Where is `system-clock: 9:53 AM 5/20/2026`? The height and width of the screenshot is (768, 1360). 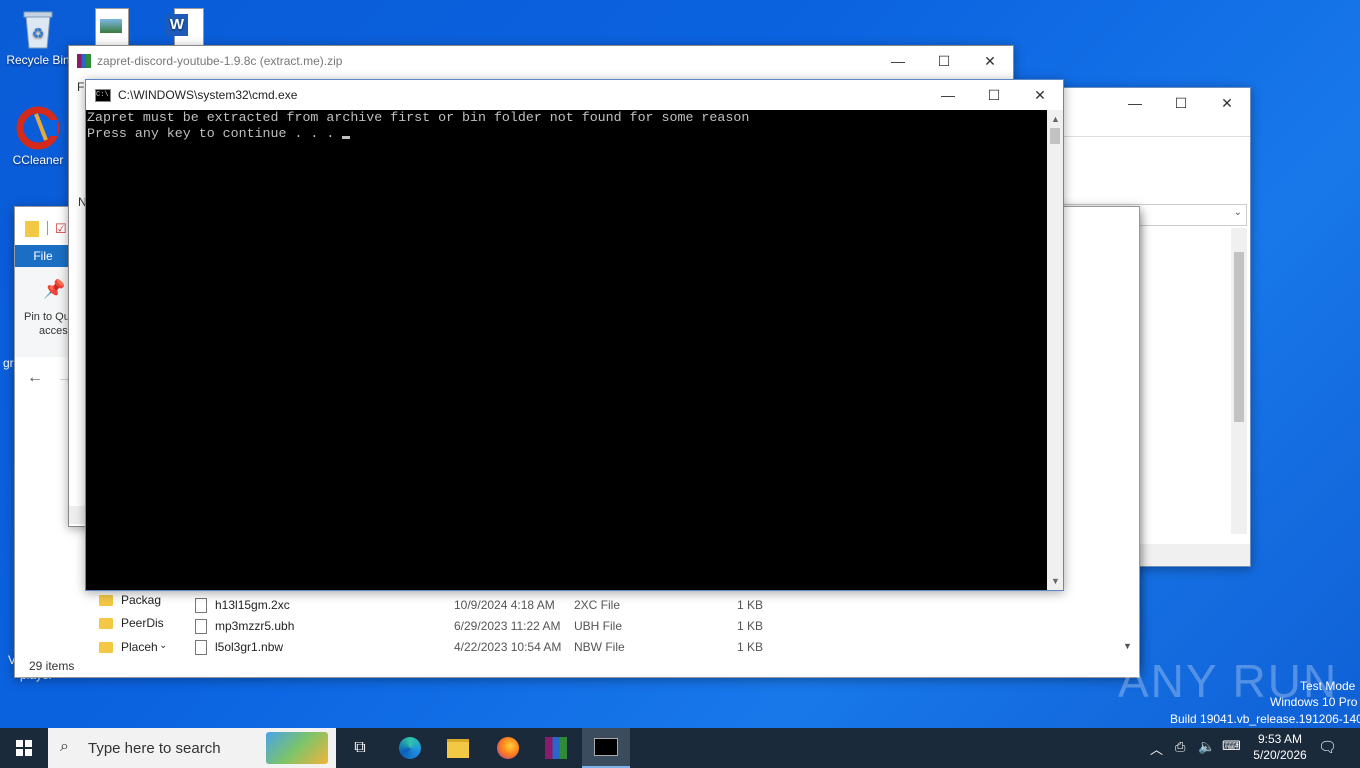
system-clock: 9:53 AM 5/20/2026 is located at coordinates (1280, 747).